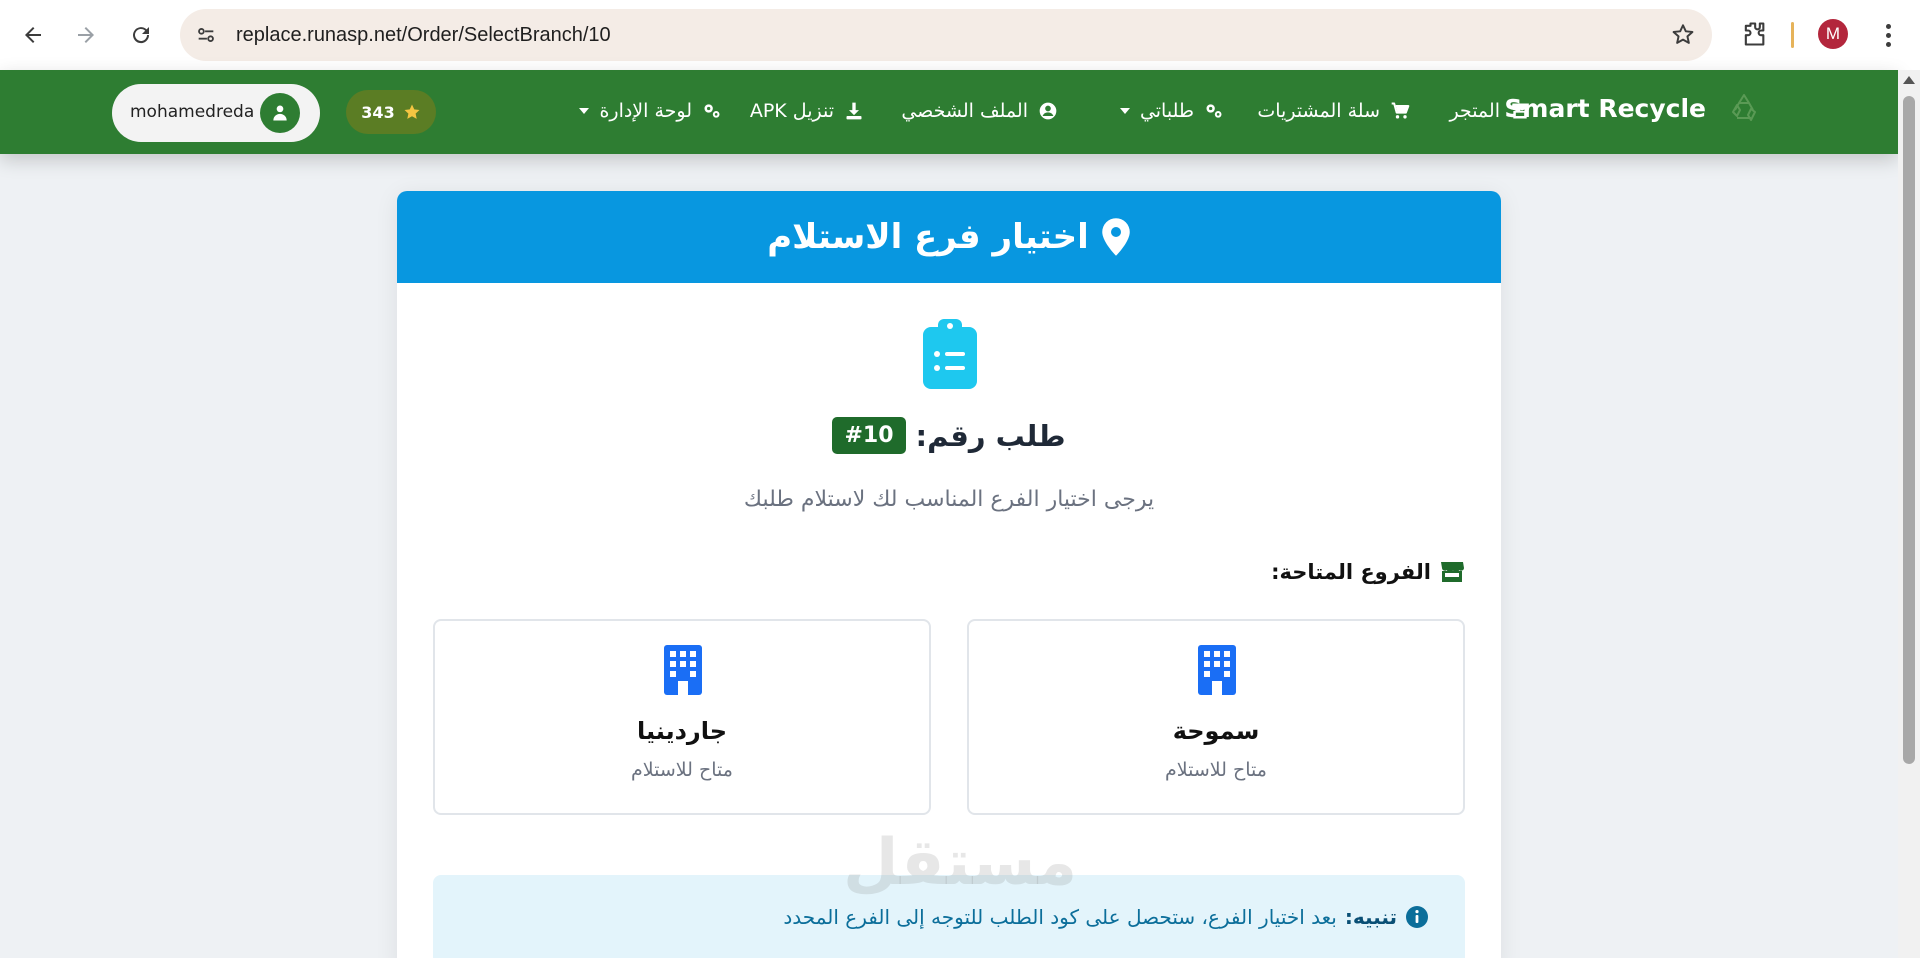 Image resolution: width=1920 pixels, height=958 pixels. I want to click on card-header: اختيار فرع الاستلام, so click(949, 237).